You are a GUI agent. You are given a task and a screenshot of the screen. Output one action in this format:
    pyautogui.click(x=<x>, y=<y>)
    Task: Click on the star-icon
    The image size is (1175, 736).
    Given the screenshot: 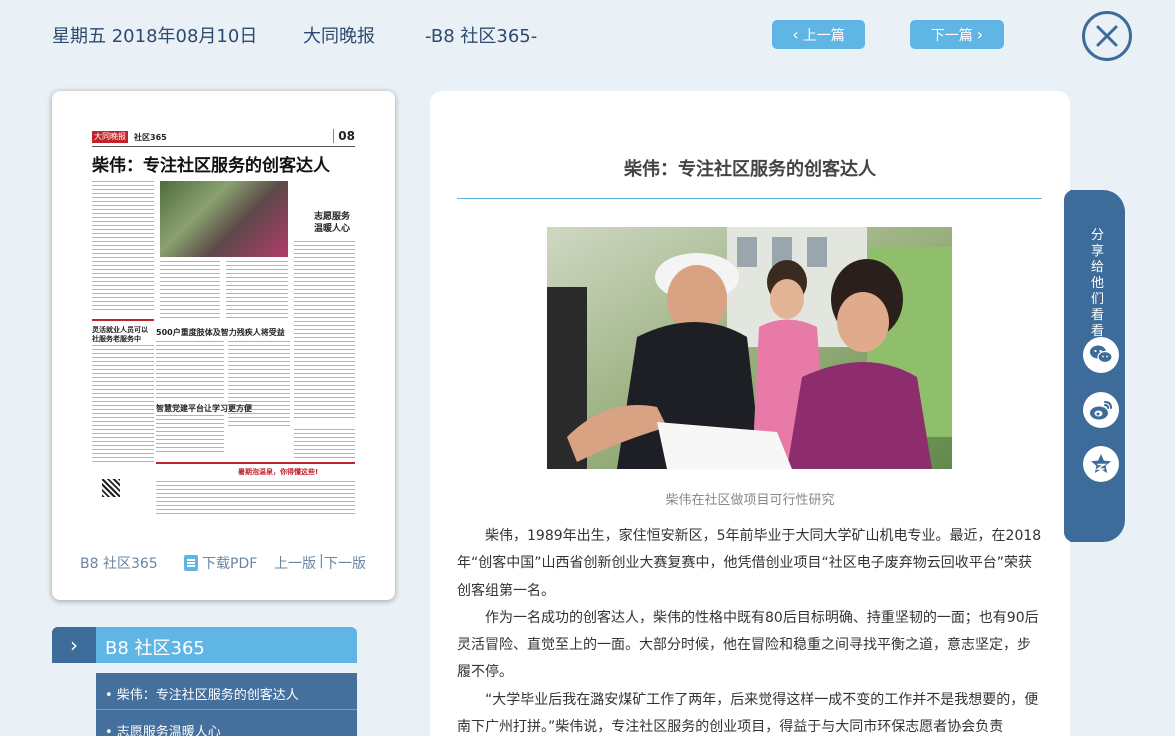 What is the action you would take?
    pyautogui.click(x=1101, y=463)
    